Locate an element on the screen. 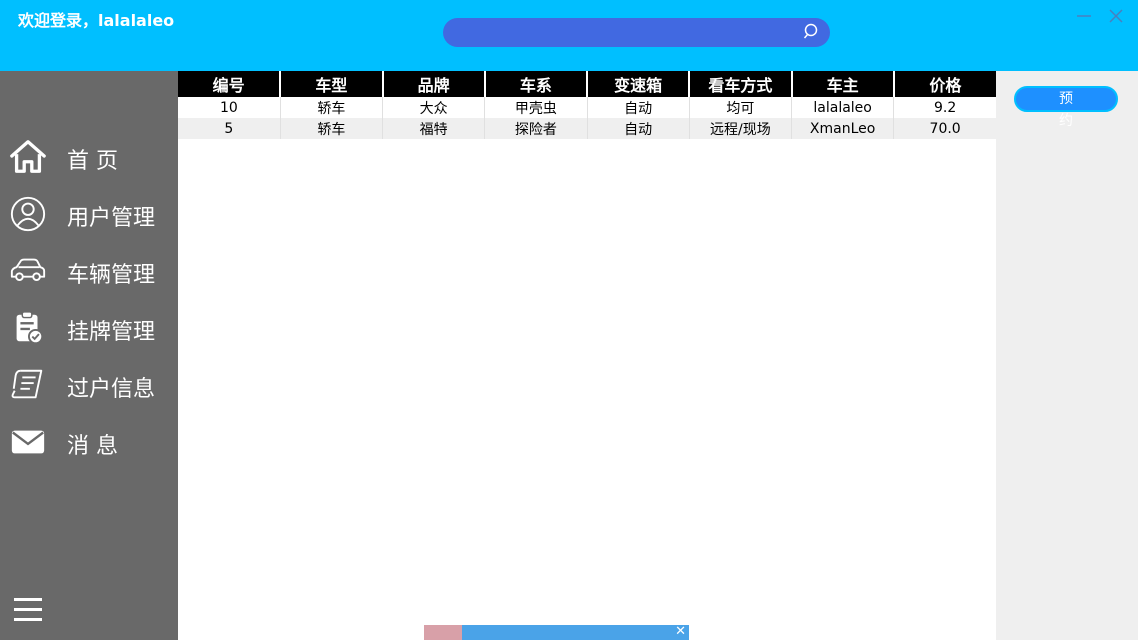 Image resolution: width=1138 pixels, height=640 pixels. table-row: 5 轿车 福特 探险者 自动 远程/现场 XmanLeo 70.0 is located at coordinates (587, 128).